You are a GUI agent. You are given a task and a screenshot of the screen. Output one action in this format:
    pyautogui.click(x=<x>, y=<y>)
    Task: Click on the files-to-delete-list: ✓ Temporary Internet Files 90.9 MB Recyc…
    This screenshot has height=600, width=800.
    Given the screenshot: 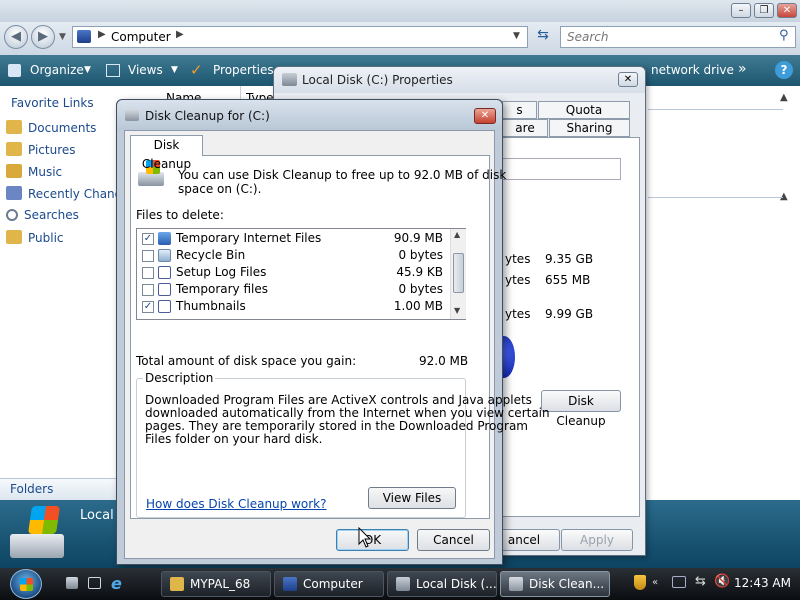 What is the action you would take?
    pyautogui.click(x=301, y=274)
    